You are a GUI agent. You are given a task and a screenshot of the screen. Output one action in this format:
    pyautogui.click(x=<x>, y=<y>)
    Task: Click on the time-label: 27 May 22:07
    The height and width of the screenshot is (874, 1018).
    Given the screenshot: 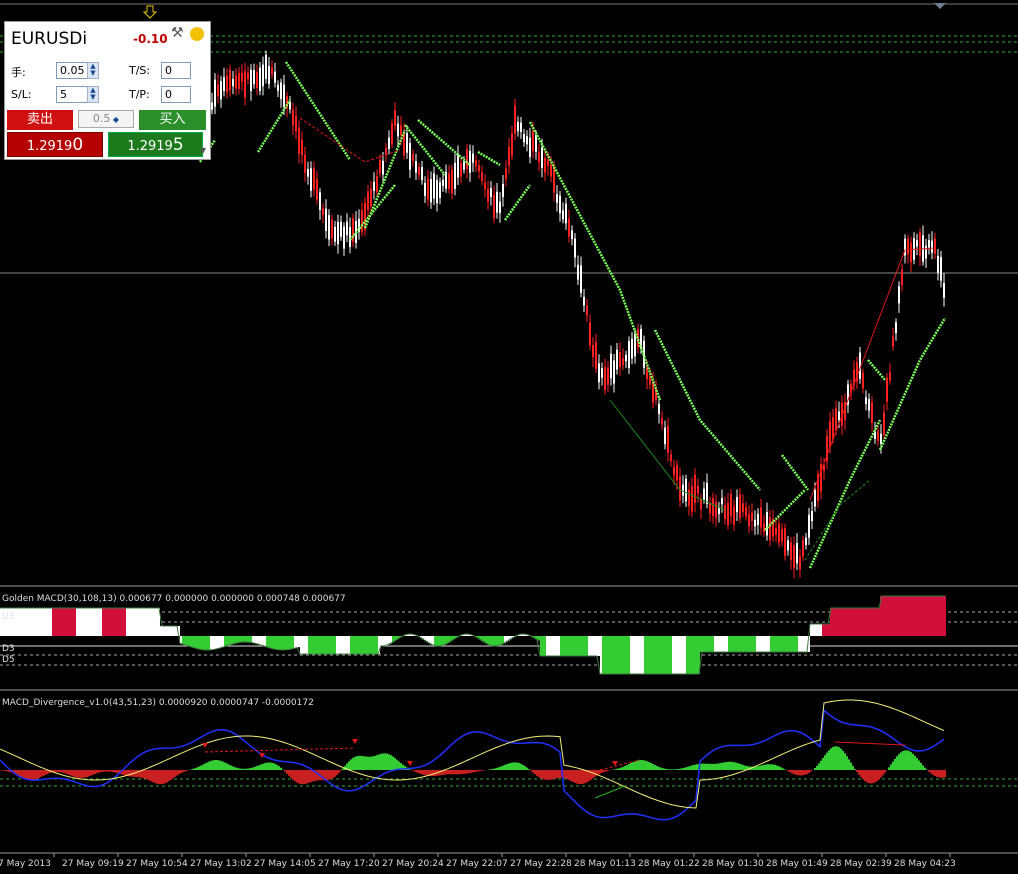 What is the action you would take?
    pyautogui.click(x=477, y=864)
    